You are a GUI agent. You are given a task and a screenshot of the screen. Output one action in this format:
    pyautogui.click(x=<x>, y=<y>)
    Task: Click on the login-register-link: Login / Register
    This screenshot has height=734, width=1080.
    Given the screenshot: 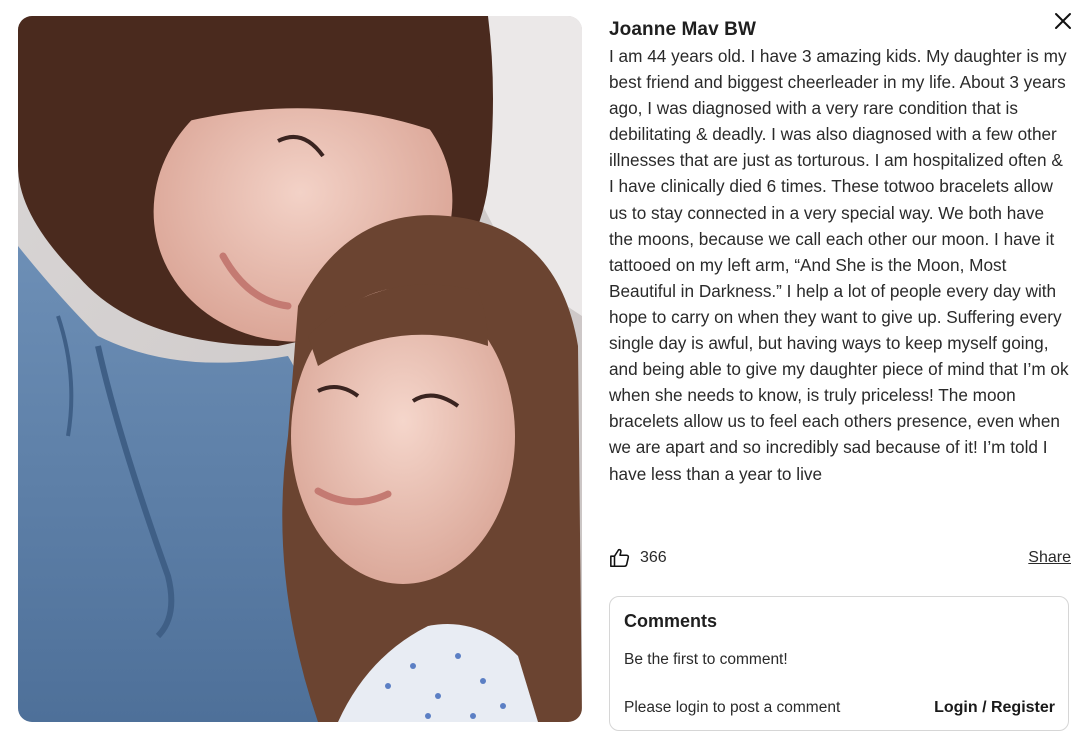 What is the action you would take?
    pyautogui.click(x=994, y=708)
    